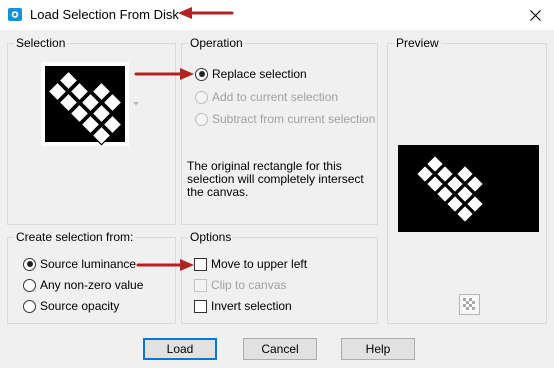 The width and height of the screenshot is (554, 368). What do you see at coordinates (259, 264) in the screenshot?
I see `move-to-upper-left-label: Move to upper left` at bounding box center [259, 264].